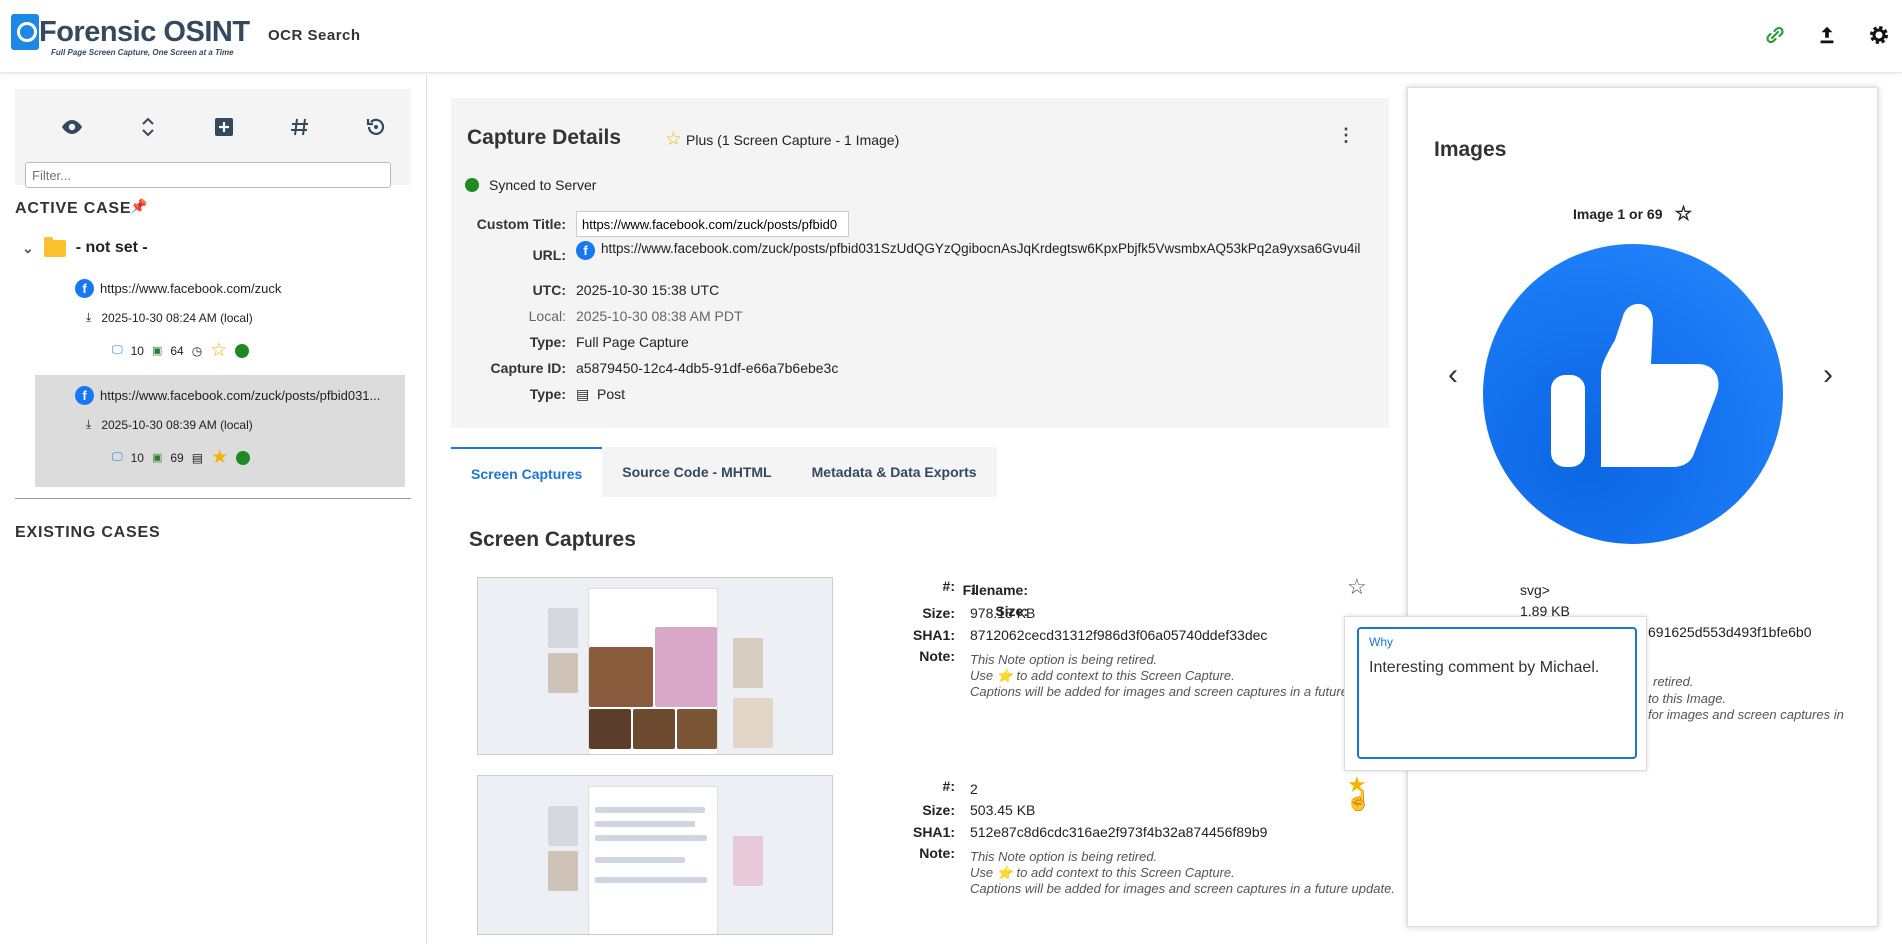 This screenshot has width=1902, height=944. I want to click on image-note-partial: for images and screen captures in, so click(1746, 714).